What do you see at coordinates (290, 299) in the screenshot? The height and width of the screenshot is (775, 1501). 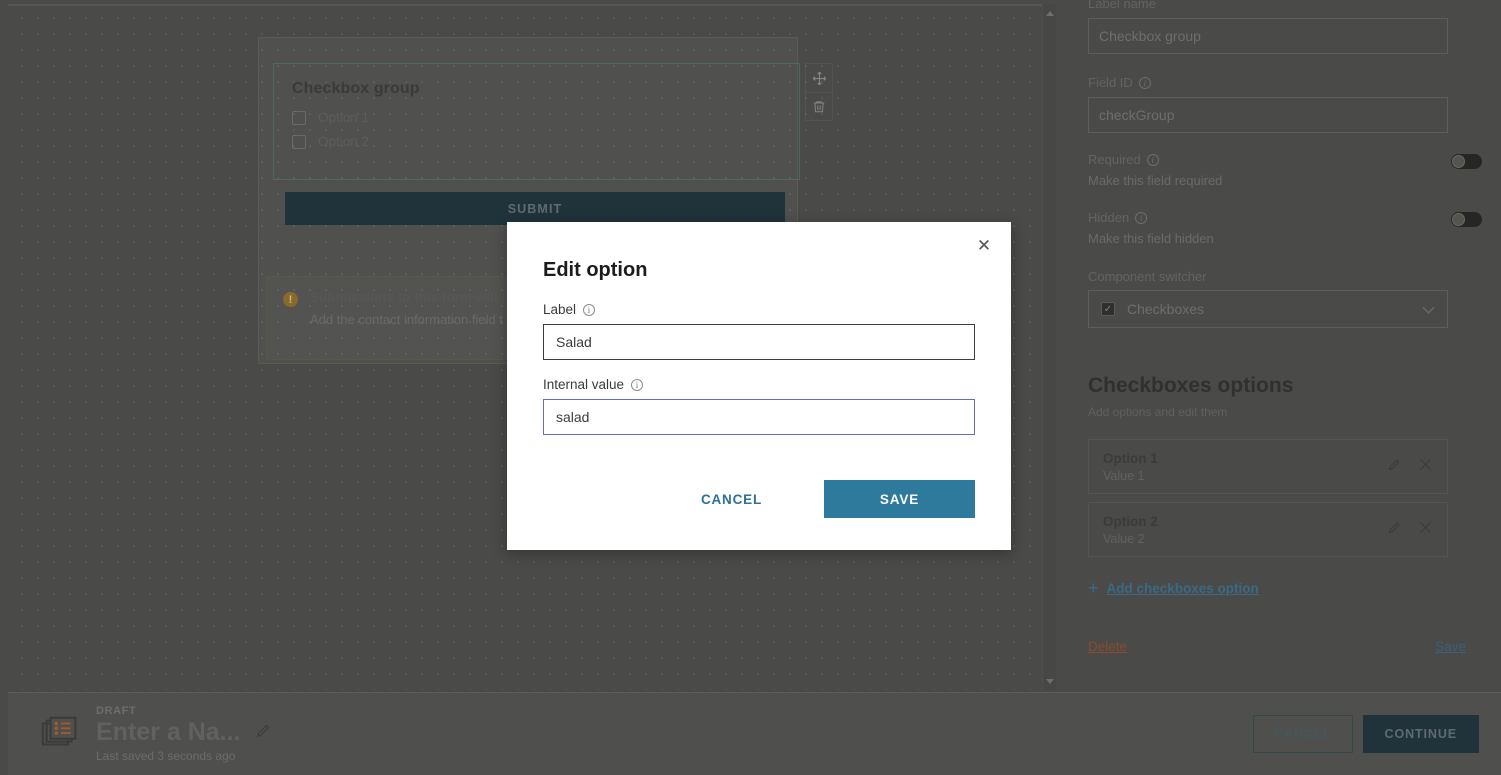 I see `alert-icon: !` at bounding box center [290, 299].